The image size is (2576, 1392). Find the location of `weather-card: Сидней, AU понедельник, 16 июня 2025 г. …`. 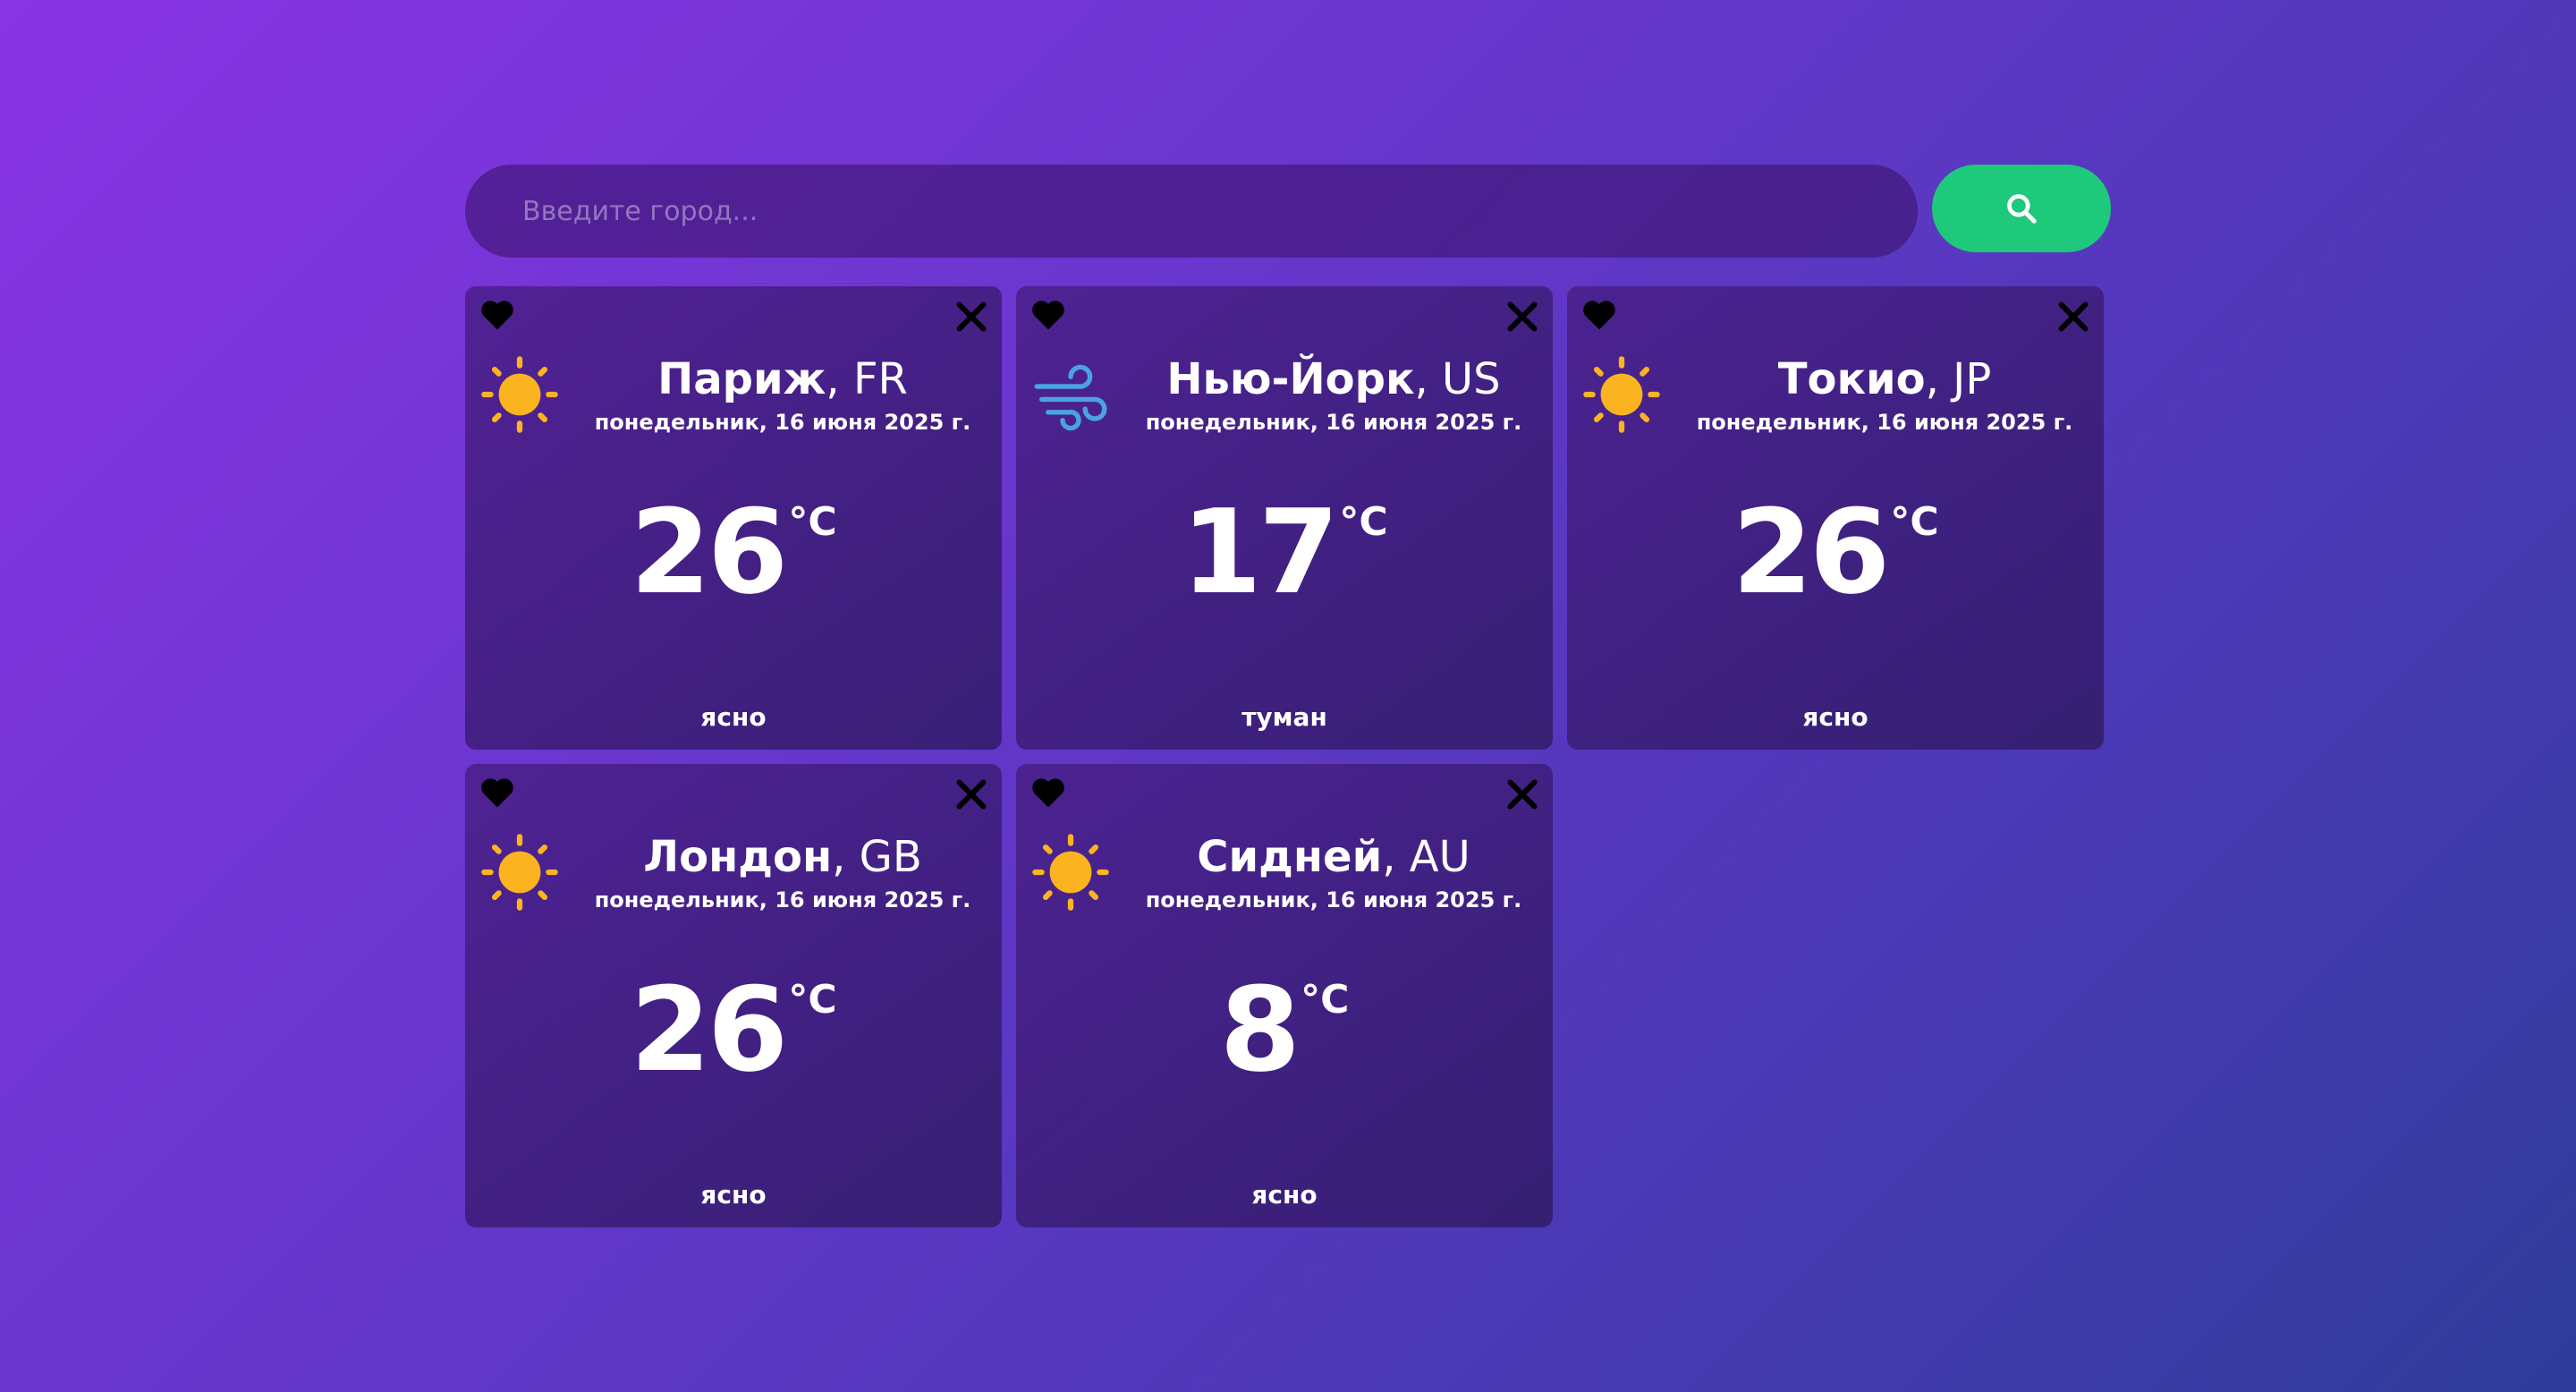

weather-card: Сидней, AU понедельник, 16 июня 2025 г. … is located at coordinates (1284, 995).